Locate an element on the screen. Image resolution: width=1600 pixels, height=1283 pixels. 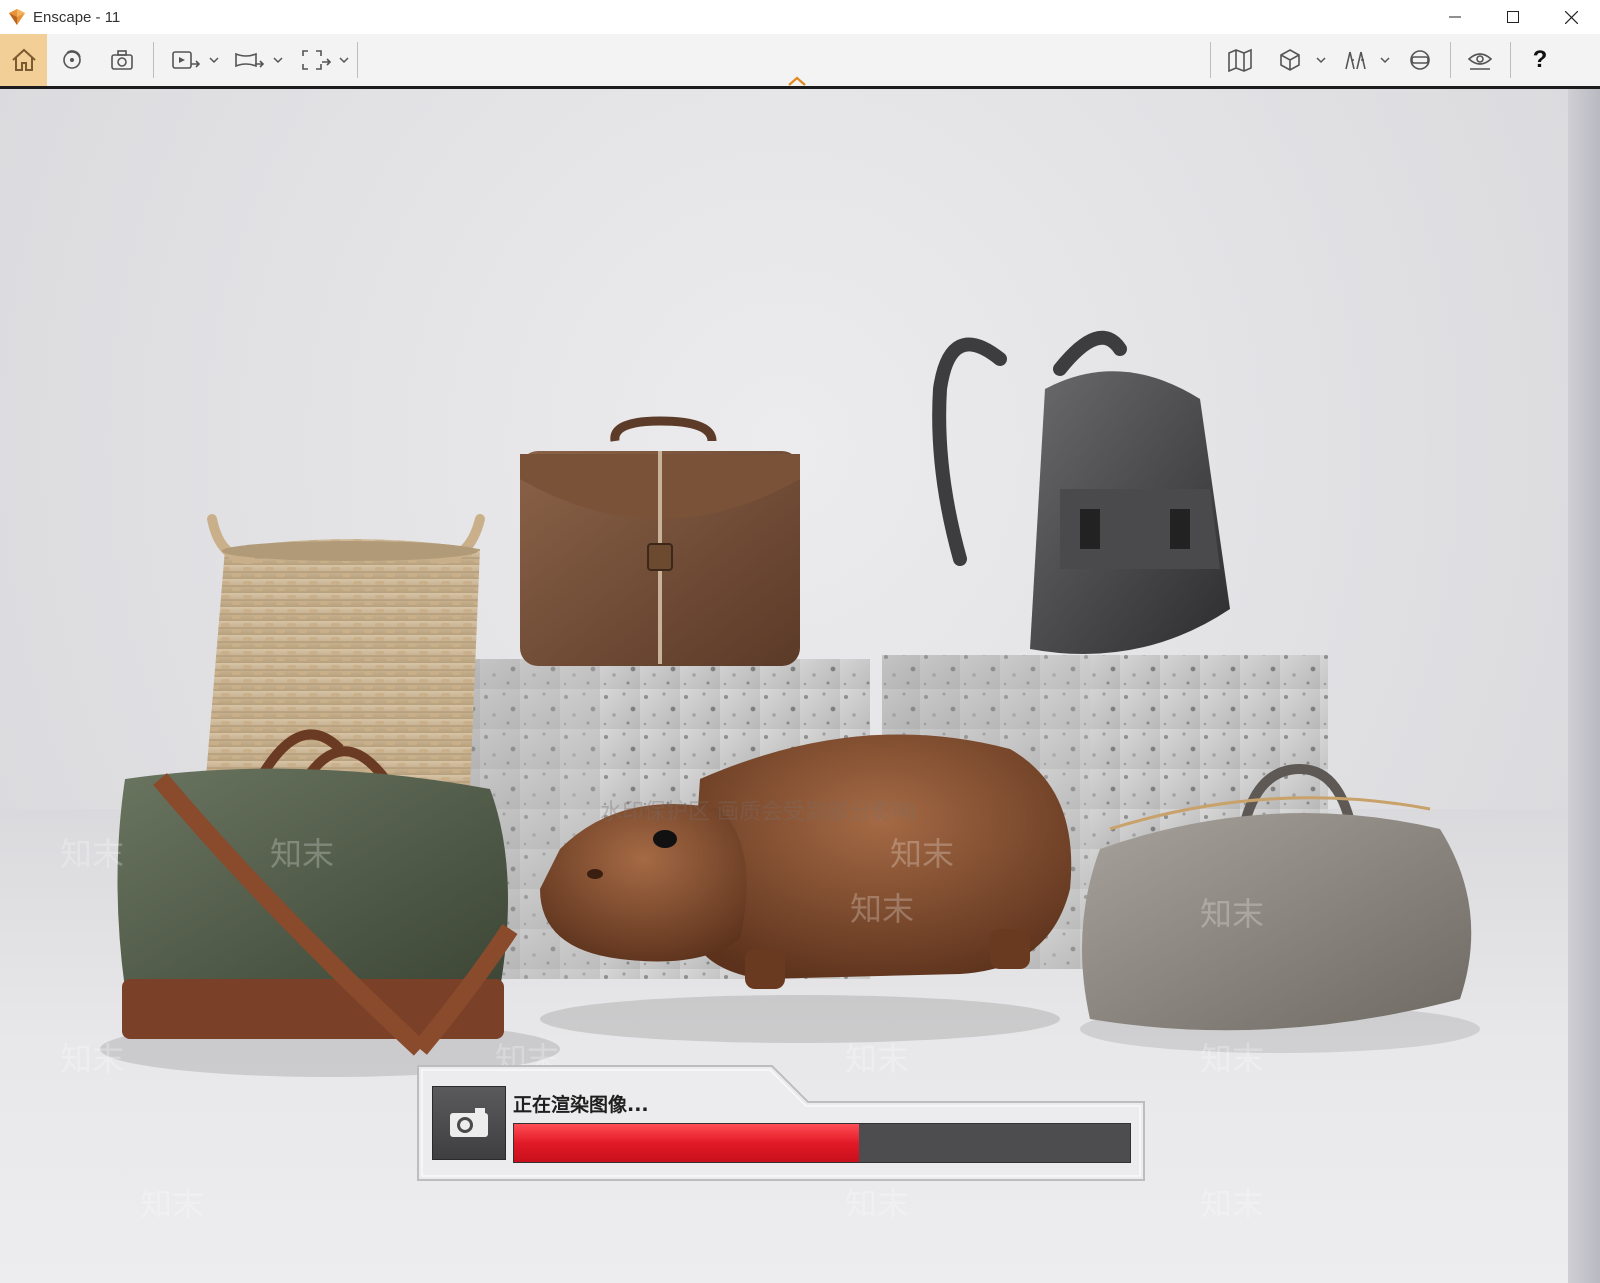
enscape-logo-icon is located at coordinates (17, 17).